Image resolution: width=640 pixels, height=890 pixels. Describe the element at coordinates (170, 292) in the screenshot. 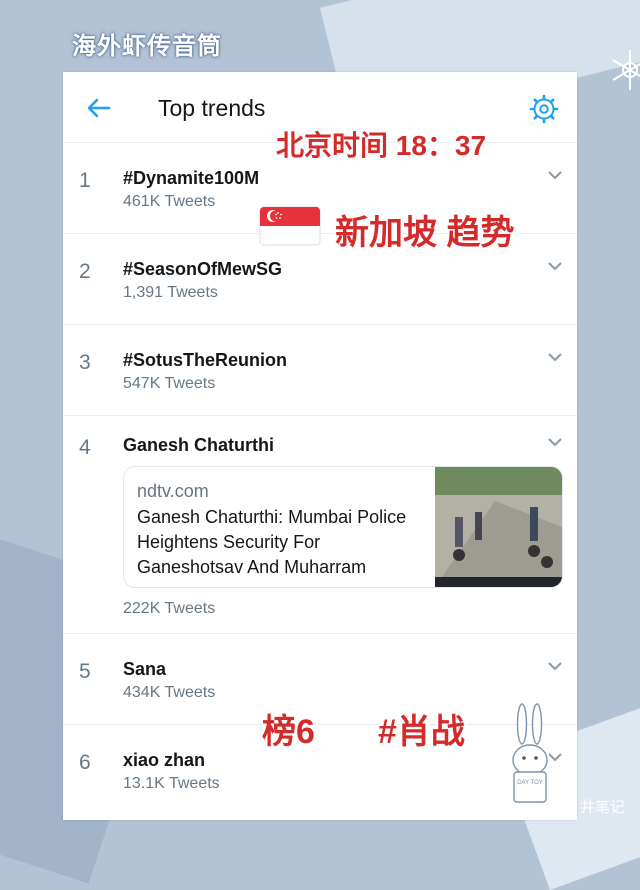

I see `trend-tweet-count: 1,391 Tweets` at that location.